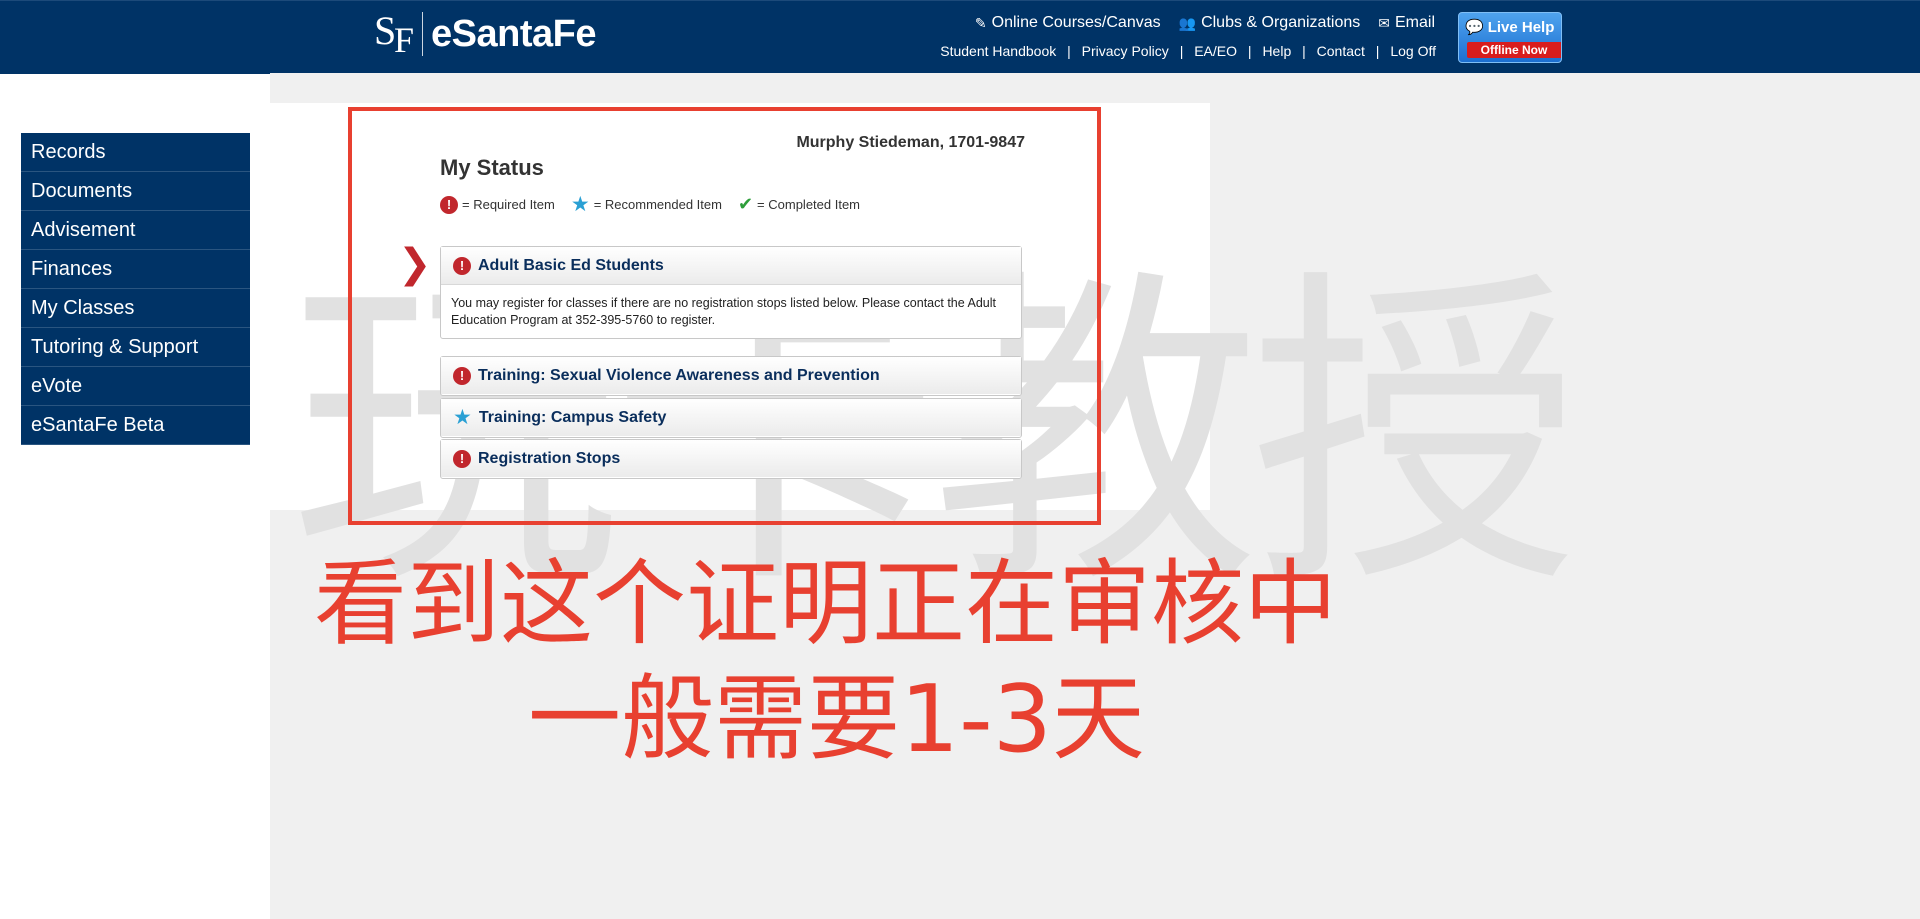 Image resolution: width=1920 pixels, height=919 pixels. Describe the element at coordinates (135, 386) in the screenshot. I see `sidebar-item-evote: eVote` at that location.